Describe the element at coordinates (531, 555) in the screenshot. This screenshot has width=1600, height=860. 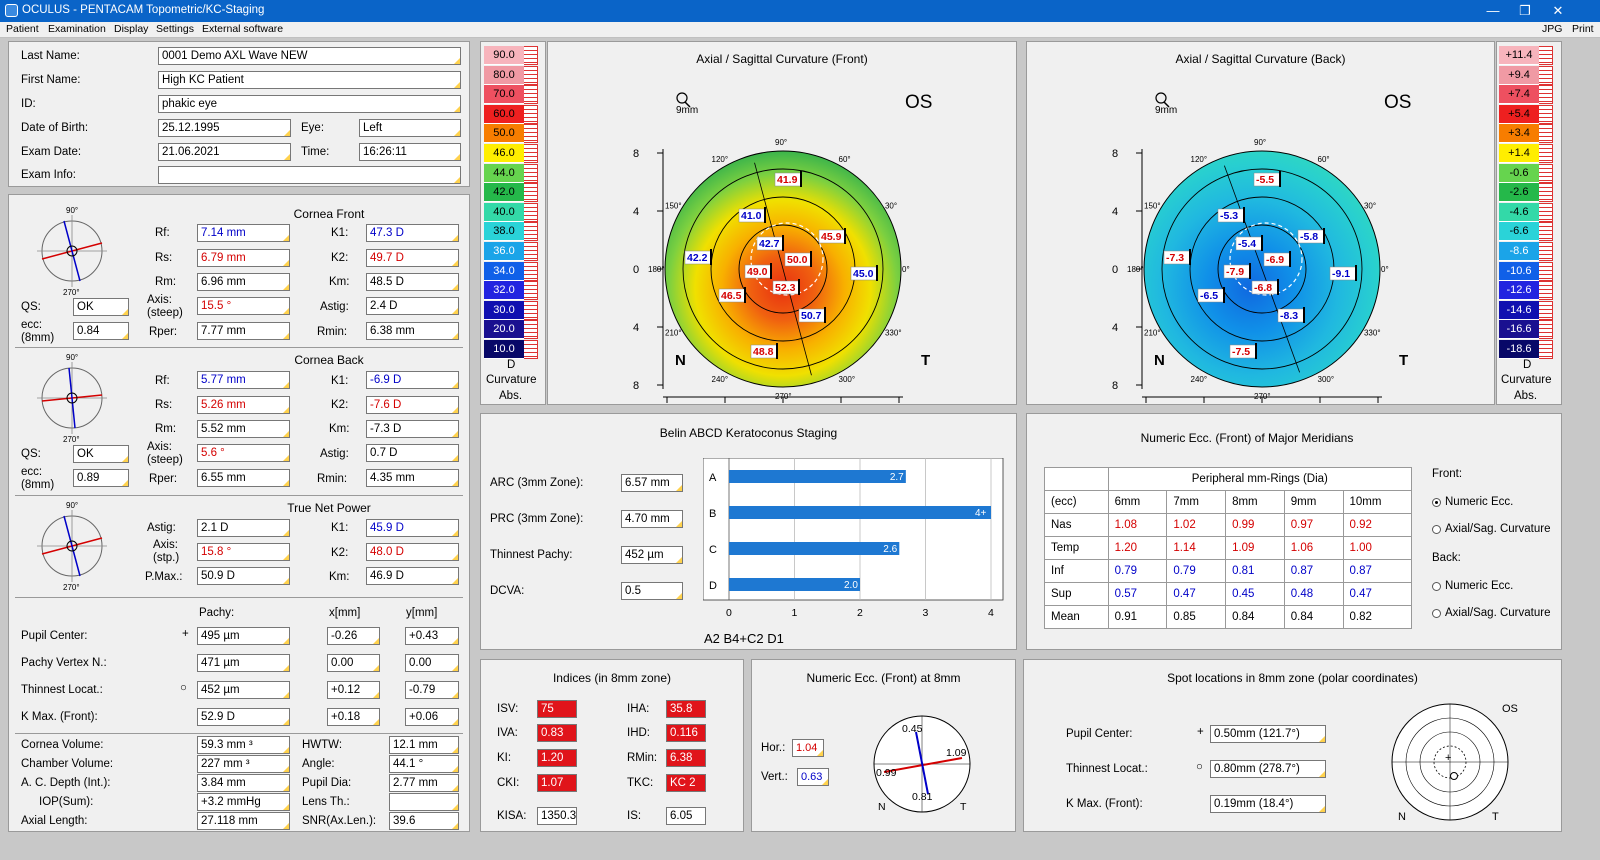
I see `thinnest-pachy-label: Thinnest Pachy:` at that location.